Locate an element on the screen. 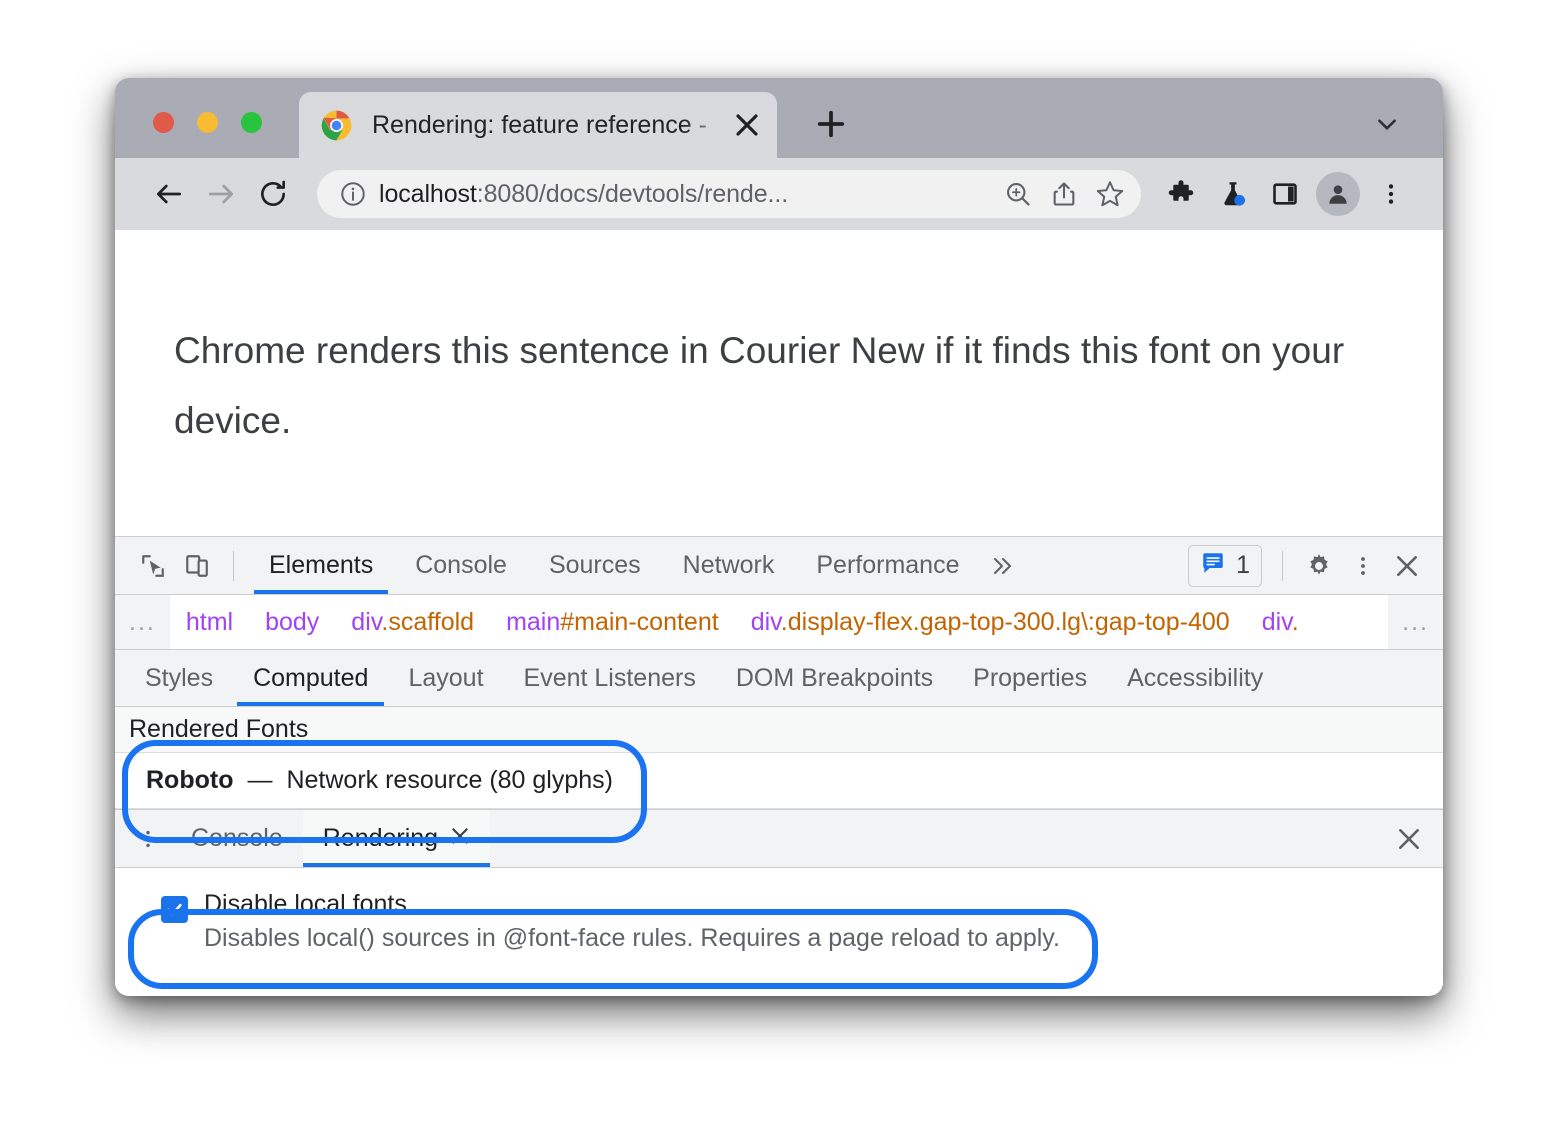 This screenshot has width=1558, height=1148. tab-sources-label: Sources is located at coordinates (594, 565).